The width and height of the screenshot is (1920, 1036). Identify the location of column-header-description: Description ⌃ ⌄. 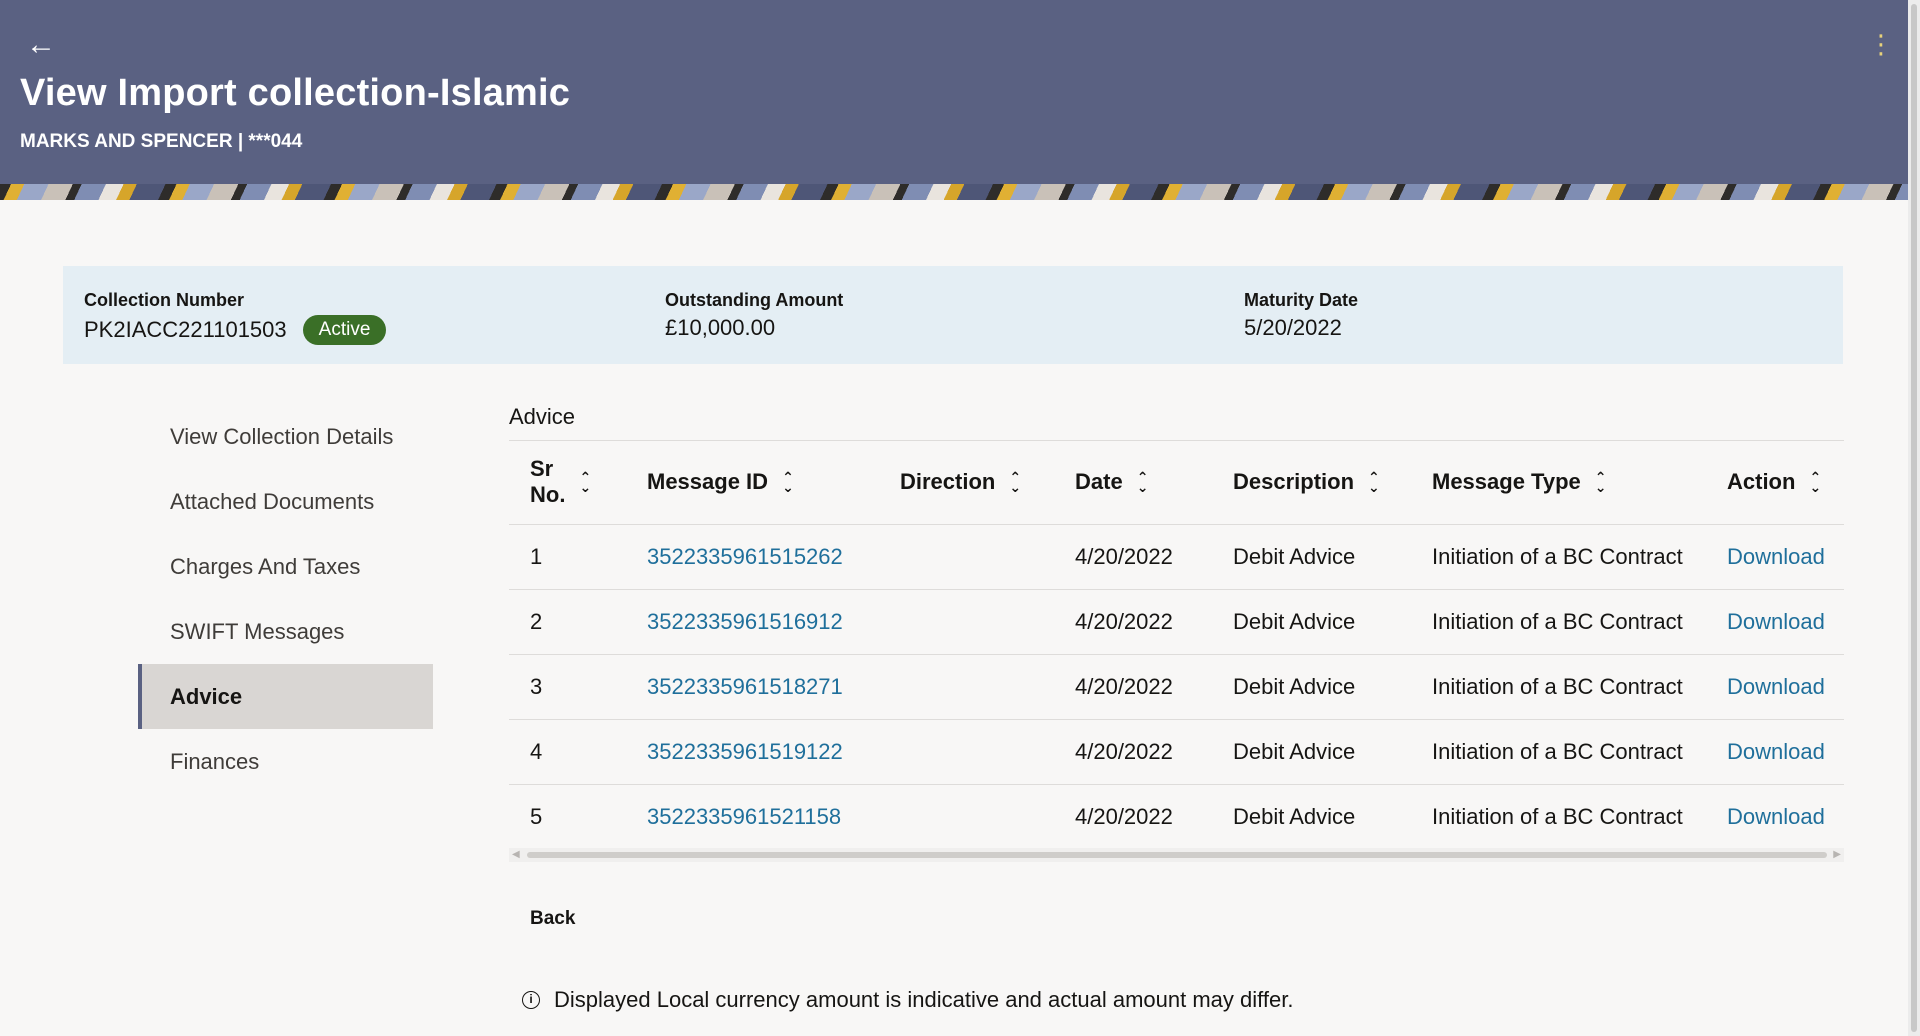
(1311, 483).